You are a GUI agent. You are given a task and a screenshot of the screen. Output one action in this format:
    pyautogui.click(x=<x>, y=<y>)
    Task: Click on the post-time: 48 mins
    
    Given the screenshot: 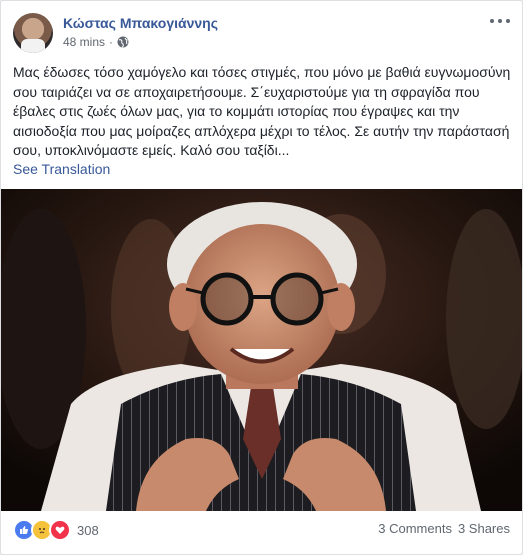 What is the action you would take?
    pyautogui.click(x=84, y=42)
    